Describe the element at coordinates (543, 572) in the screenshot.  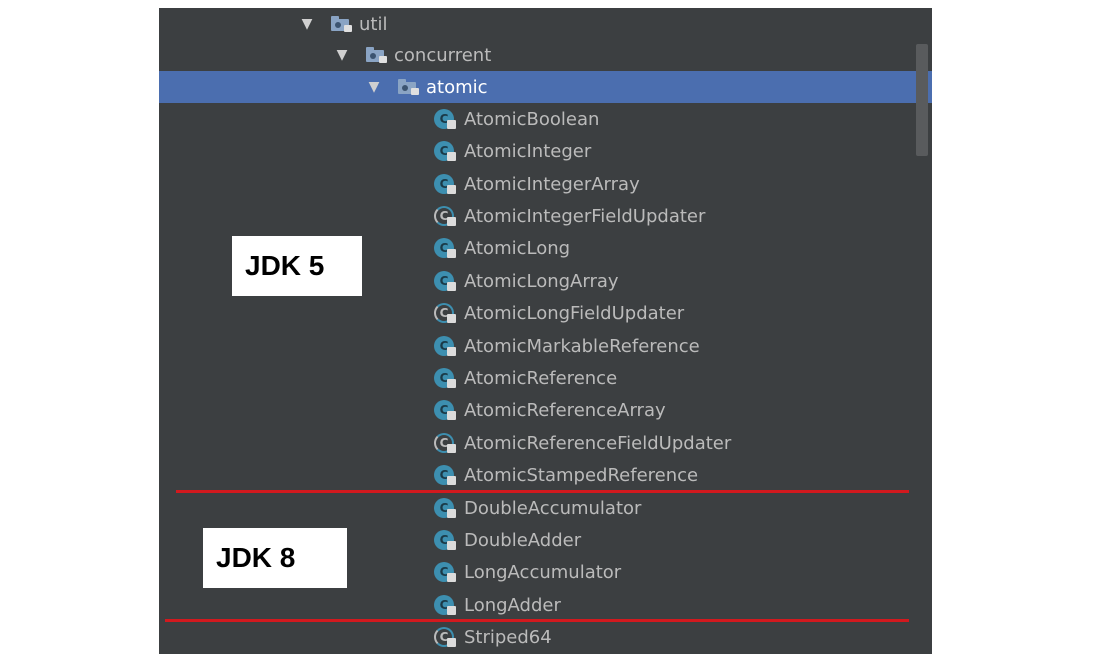
I see `class-node-label: LongAccumulator` at that location.